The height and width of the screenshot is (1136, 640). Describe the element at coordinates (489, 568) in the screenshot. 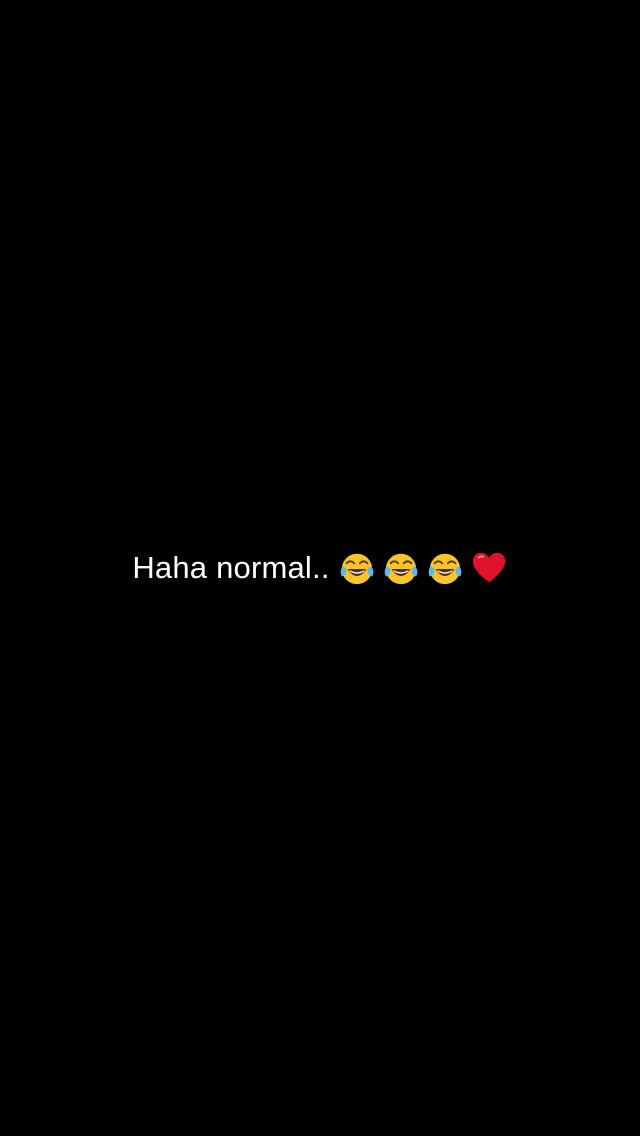

I see `red-heart-icon` at that location.